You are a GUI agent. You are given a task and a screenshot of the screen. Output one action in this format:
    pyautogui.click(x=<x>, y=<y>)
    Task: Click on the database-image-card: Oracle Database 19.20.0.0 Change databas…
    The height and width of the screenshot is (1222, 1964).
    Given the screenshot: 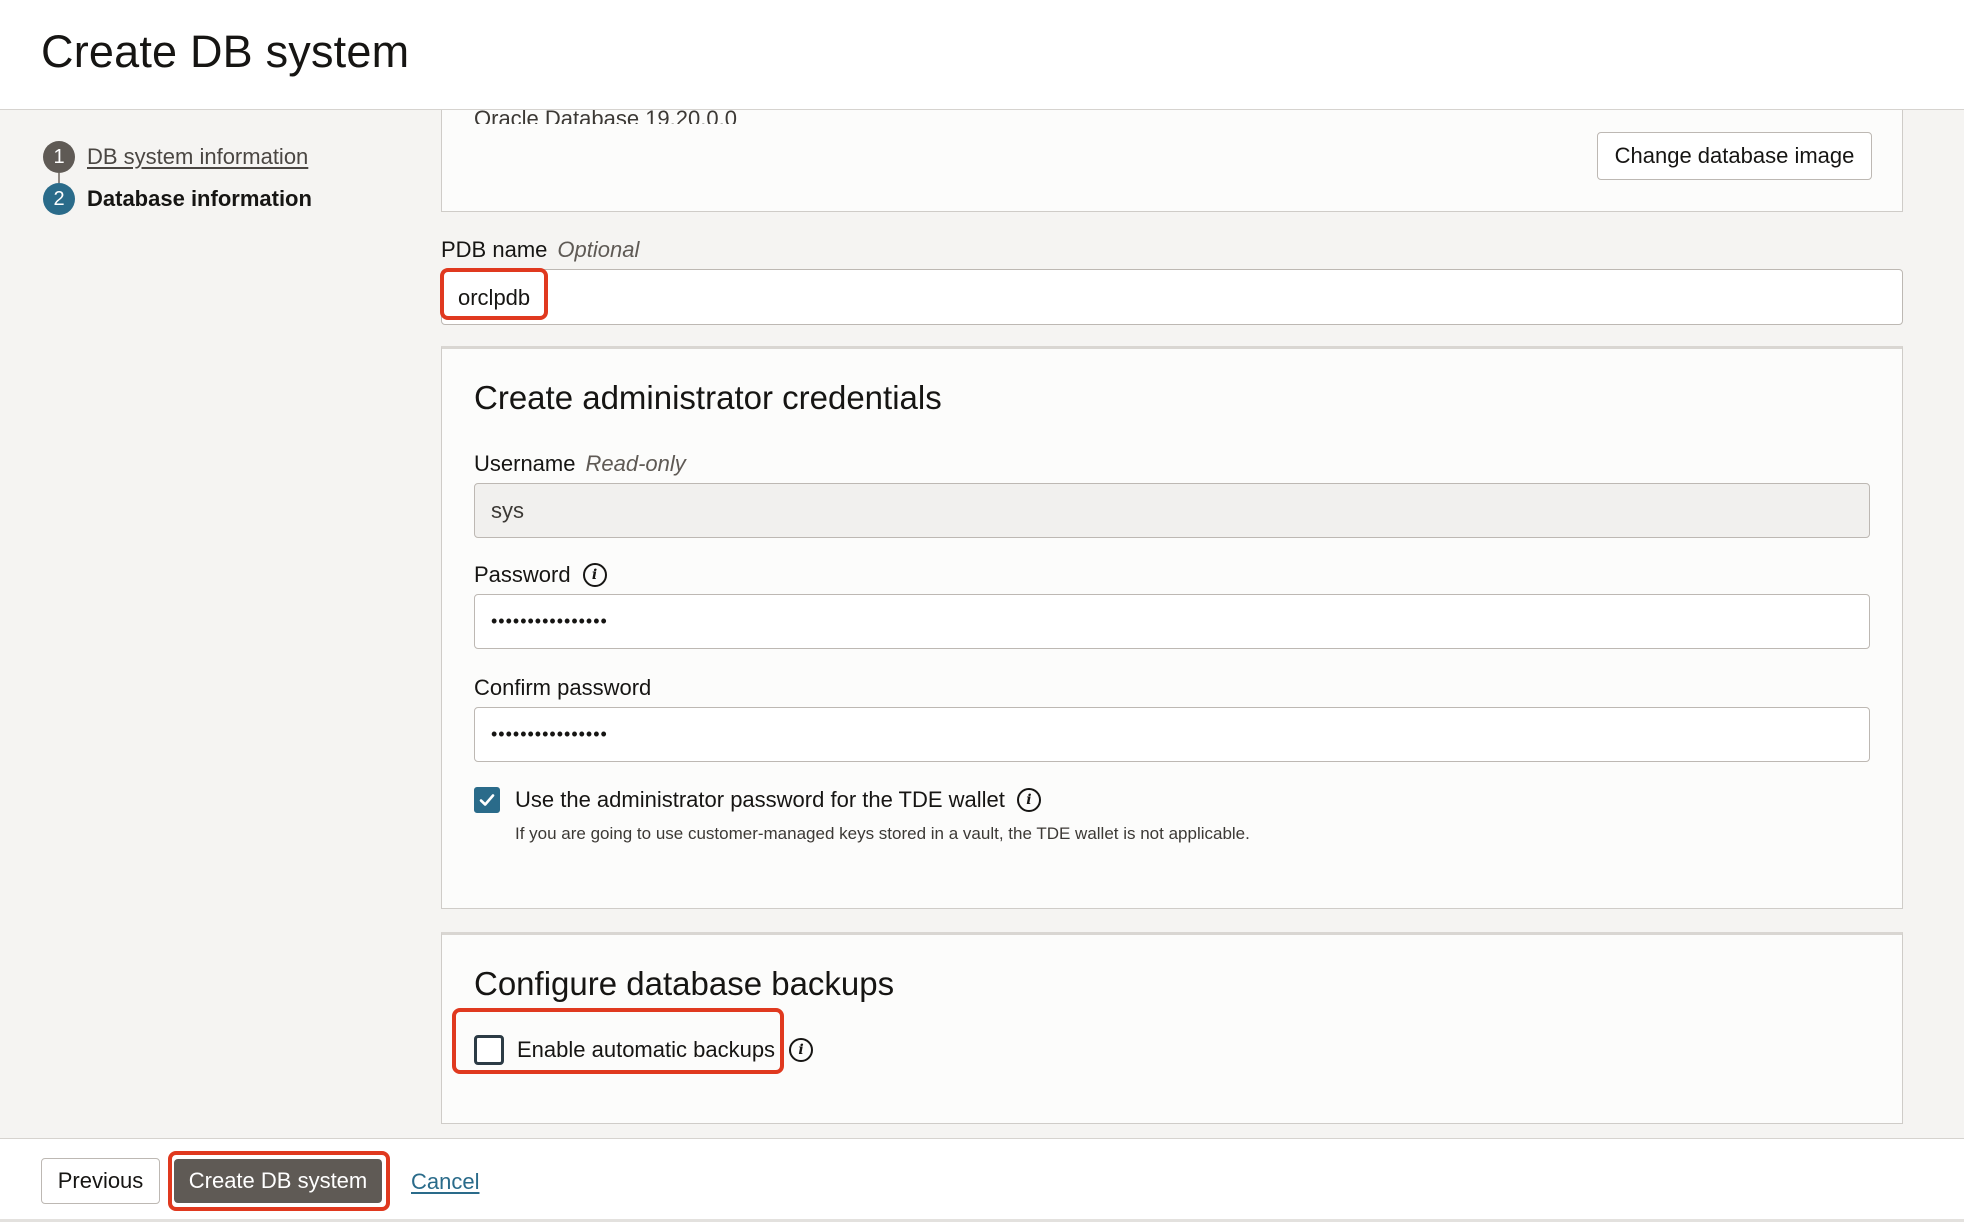 What is the action you would take?
    pyautogui.click(x=1172, y=159)
    